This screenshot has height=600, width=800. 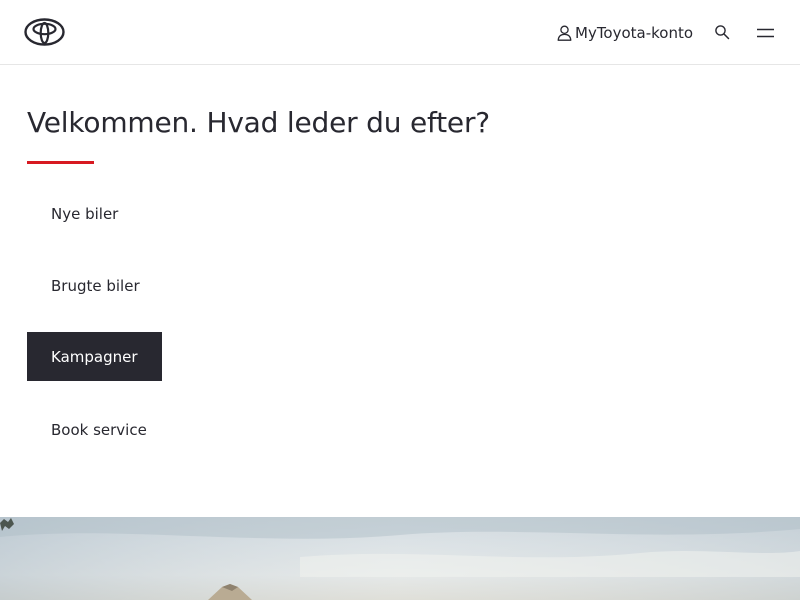 I want to click on quick-link-campaigns: Kampagner, so click(x=94, y=356).